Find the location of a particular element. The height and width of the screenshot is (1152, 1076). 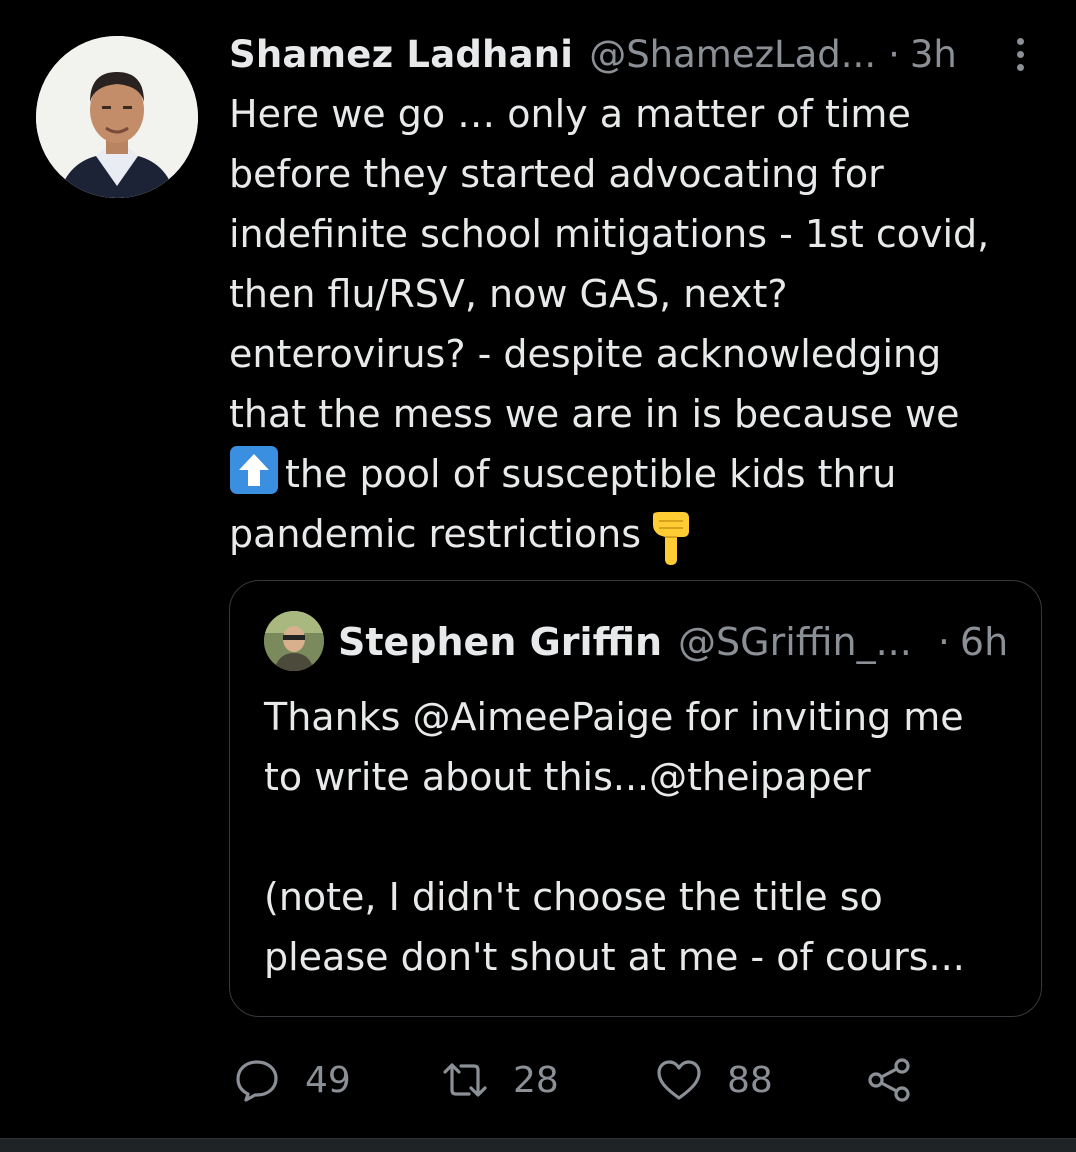

bottom-divider is located at coordinates (538, 1145).